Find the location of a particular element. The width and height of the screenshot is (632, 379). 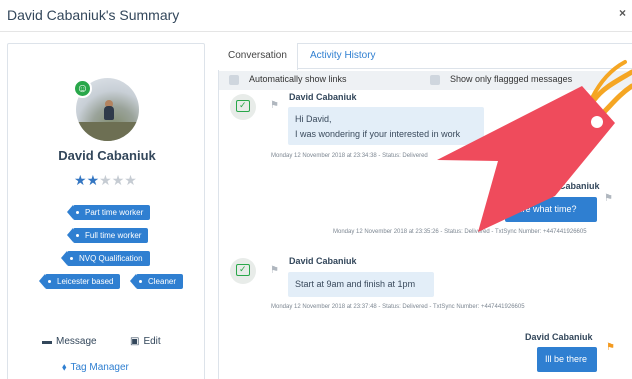

flagged-only-checkbox is located at coordinates (435, 80).